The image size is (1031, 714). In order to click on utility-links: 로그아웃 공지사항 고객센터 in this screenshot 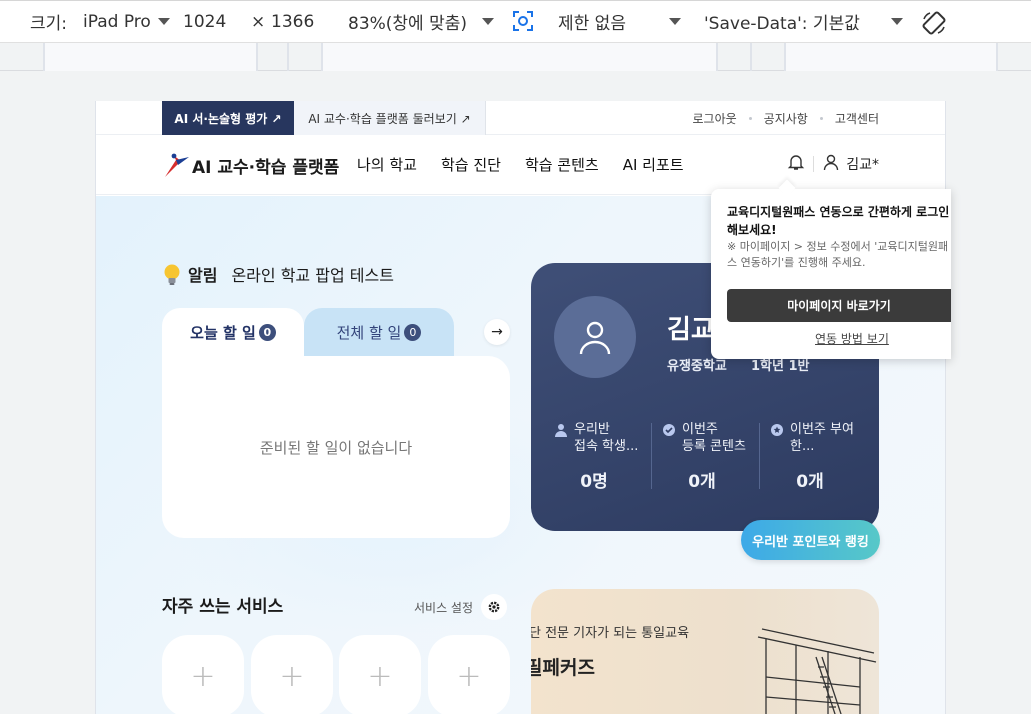, I will do `click(785, 118)`.